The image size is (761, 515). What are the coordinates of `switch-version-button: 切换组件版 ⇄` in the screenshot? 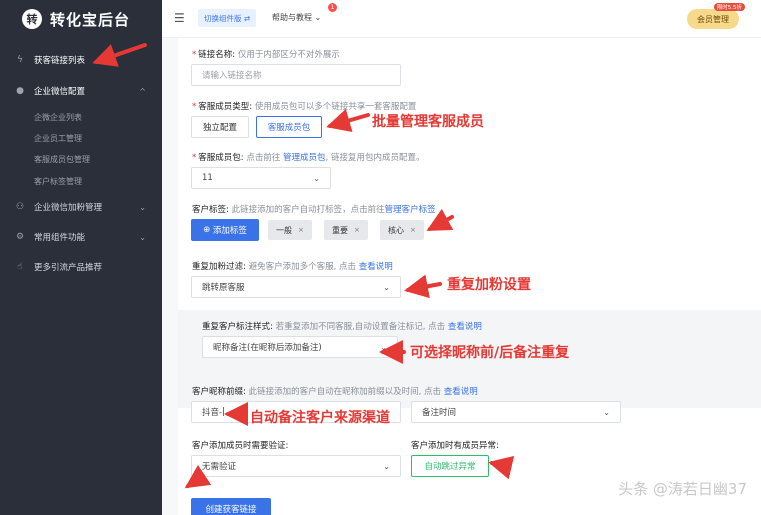 It's located at (227, 18).